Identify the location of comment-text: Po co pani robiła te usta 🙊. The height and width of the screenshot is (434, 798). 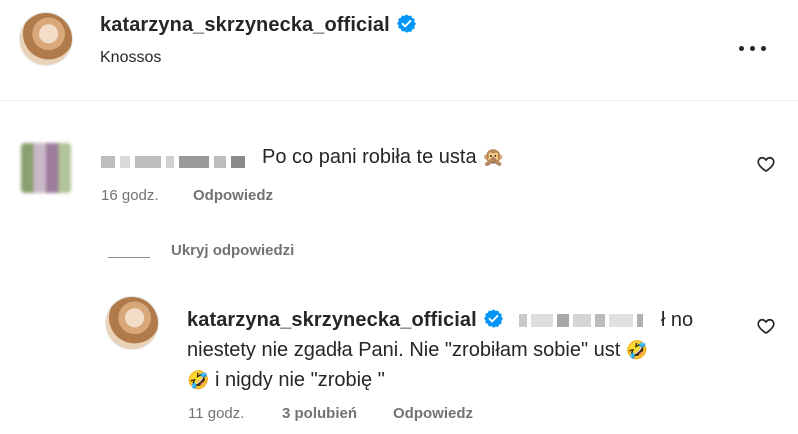
(383, 157).